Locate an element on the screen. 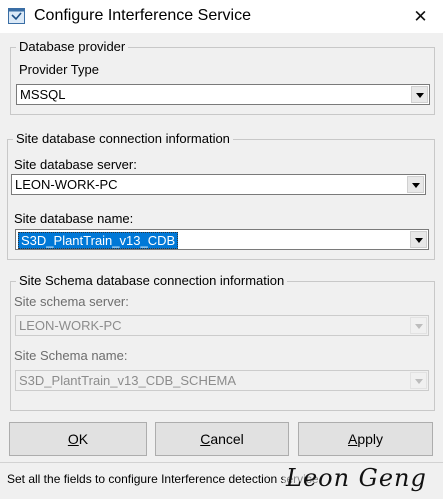 The width and height of the screenshot is (443, 499). window-title: Configure Interference Service is located at coordinates (142, 15).